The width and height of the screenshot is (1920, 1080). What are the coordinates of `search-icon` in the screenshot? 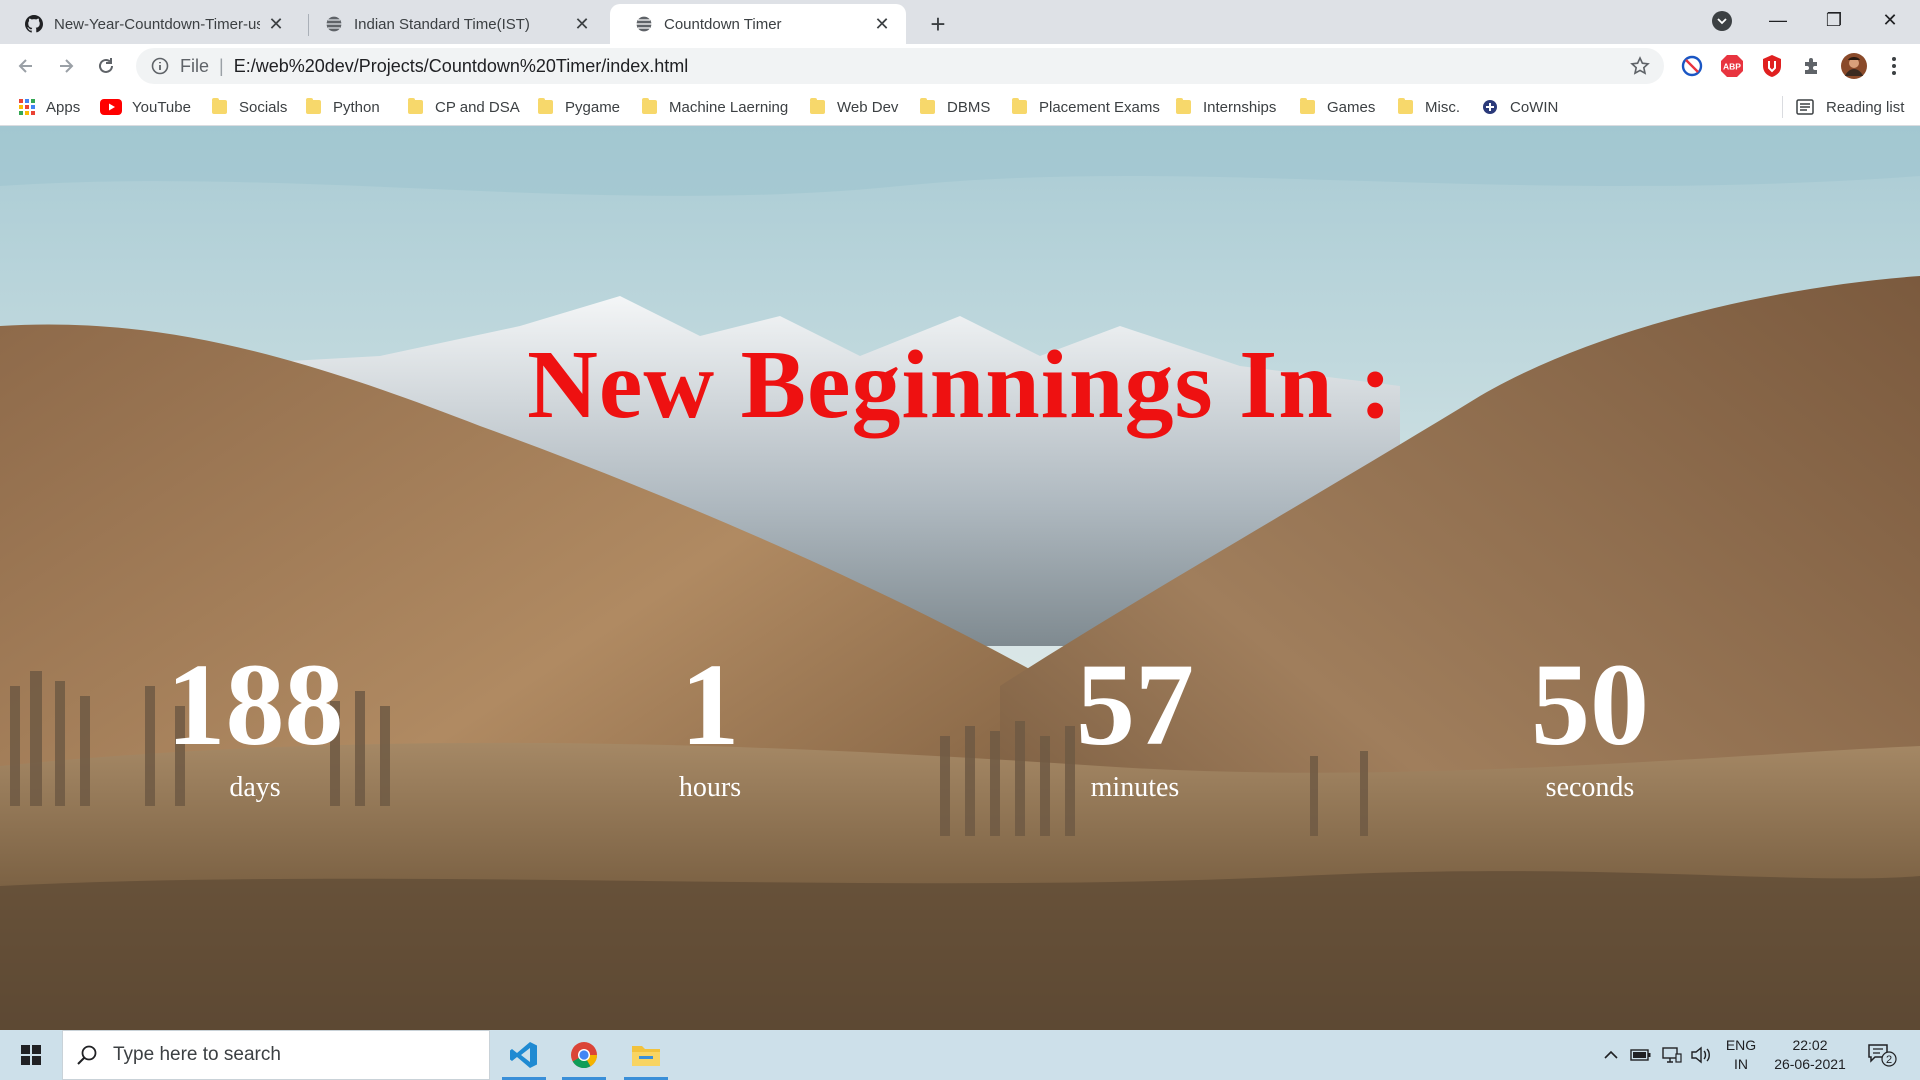 It's located at (87, 1055).